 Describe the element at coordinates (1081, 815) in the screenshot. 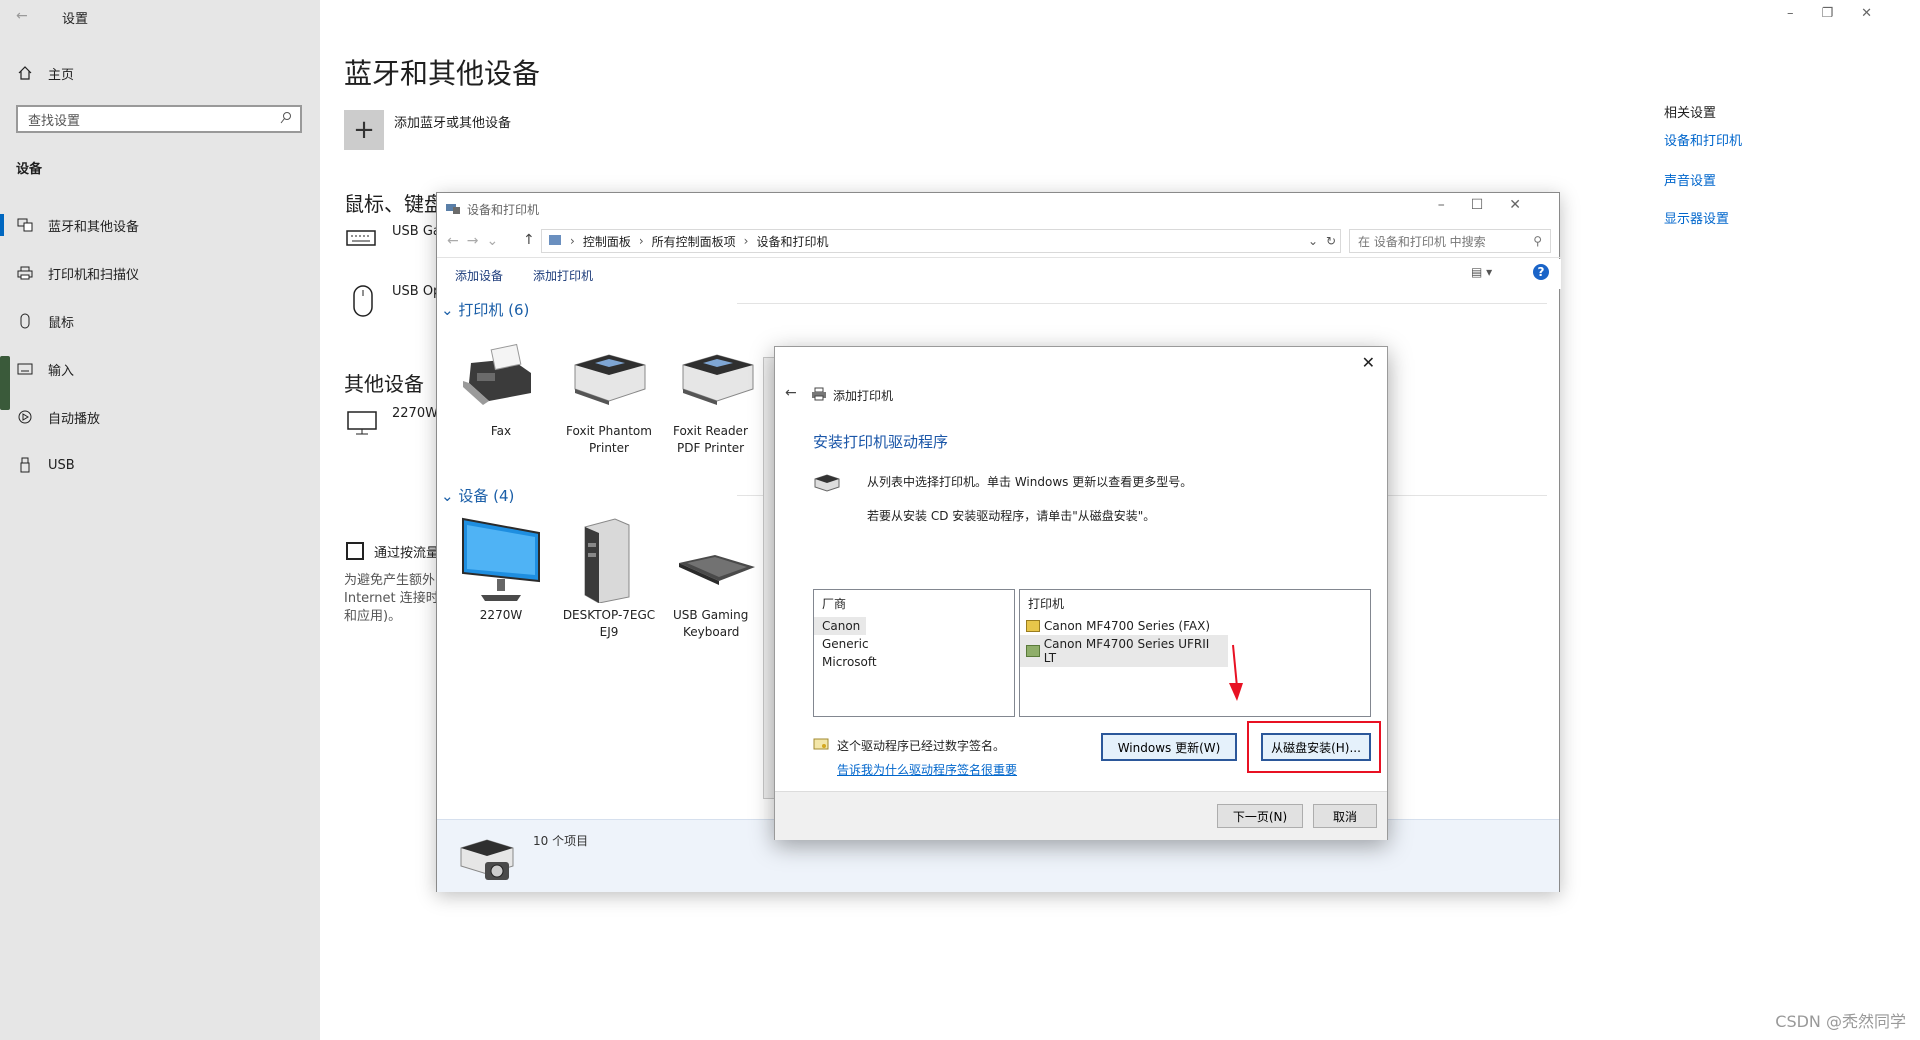

I see `dialog-footer: 下一页(N) 取消` at that location.